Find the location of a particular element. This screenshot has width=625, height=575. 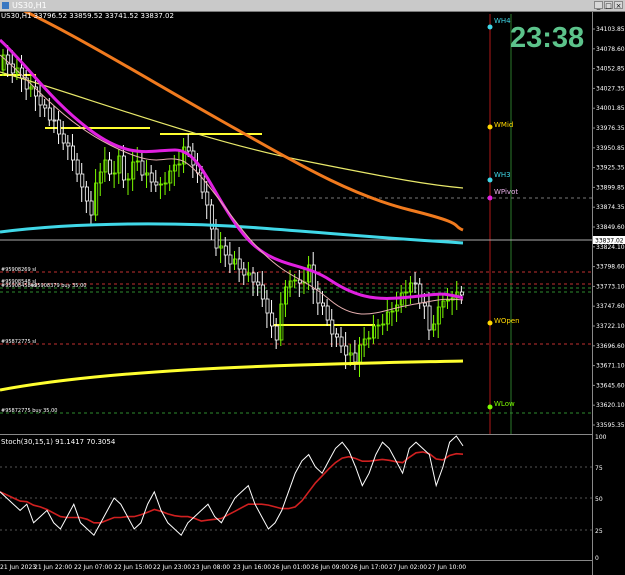

time-tick-label: 22 Jun 23:00 is located at coordinates (172, 567).